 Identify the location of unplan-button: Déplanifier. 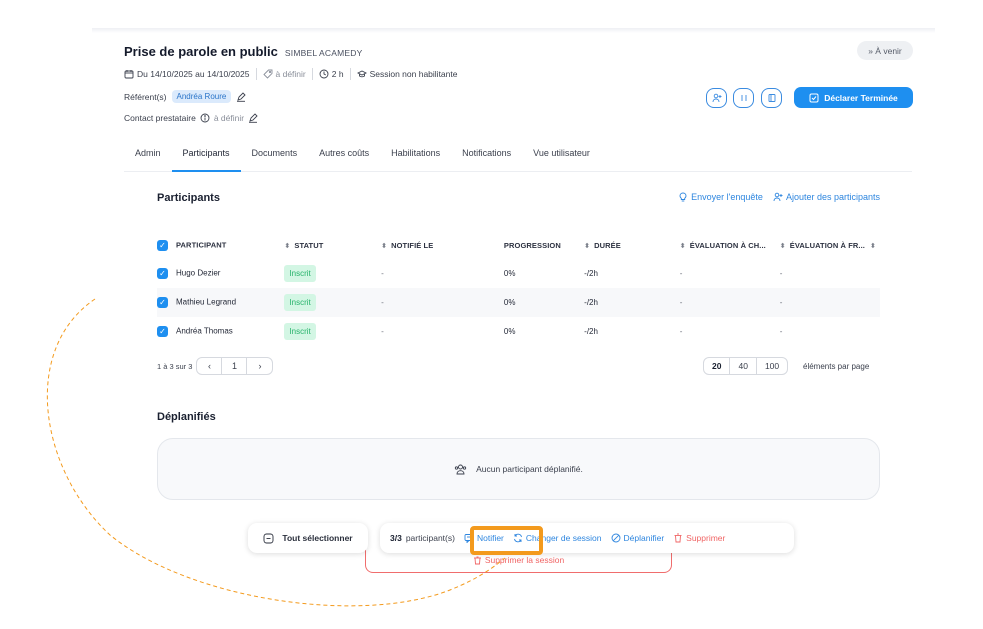
(637, 538).